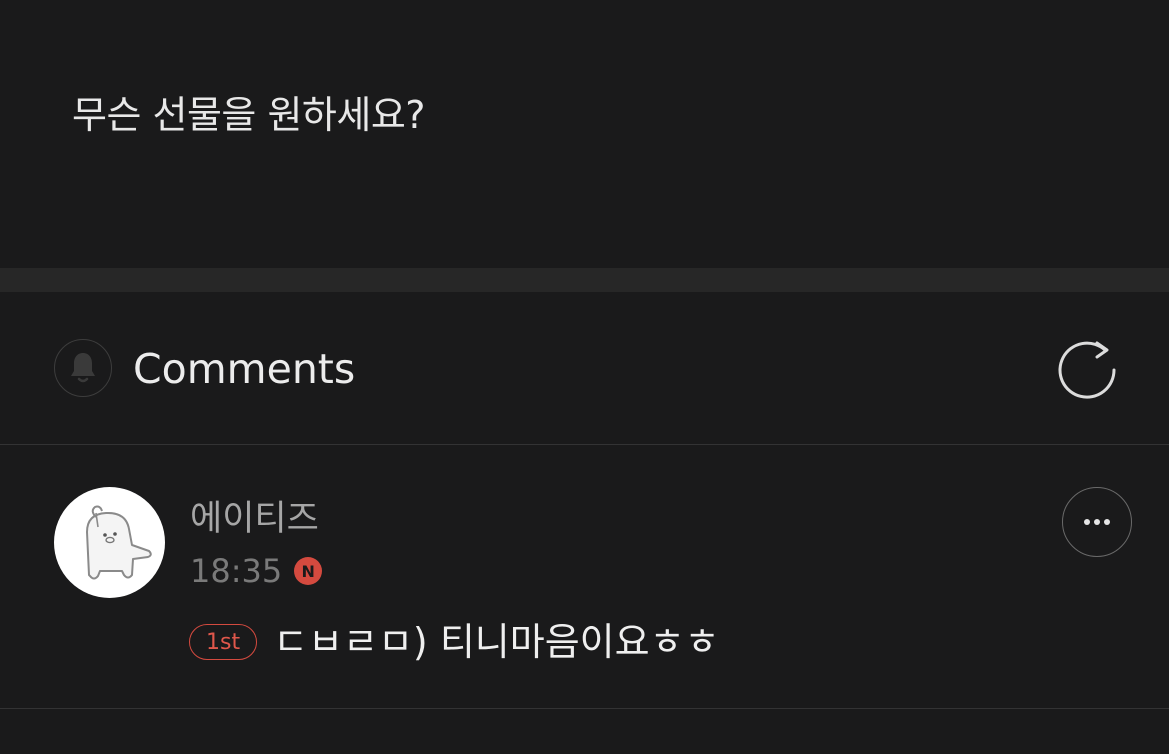 This screenshot has height=754, width=1169. I want to click on notification-bell-button, so click(83, 368).